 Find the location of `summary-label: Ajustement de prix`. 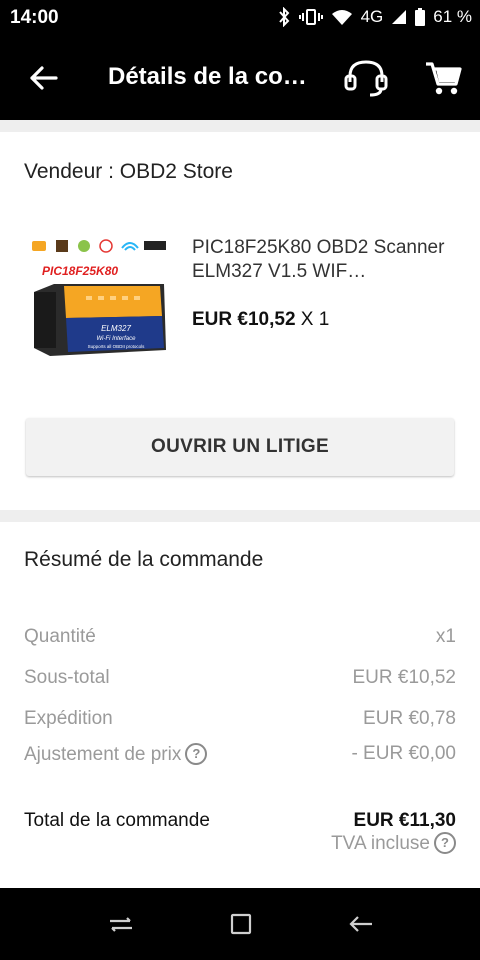

summary-label: Ajustement de prix is located at coordinates (103, 754).